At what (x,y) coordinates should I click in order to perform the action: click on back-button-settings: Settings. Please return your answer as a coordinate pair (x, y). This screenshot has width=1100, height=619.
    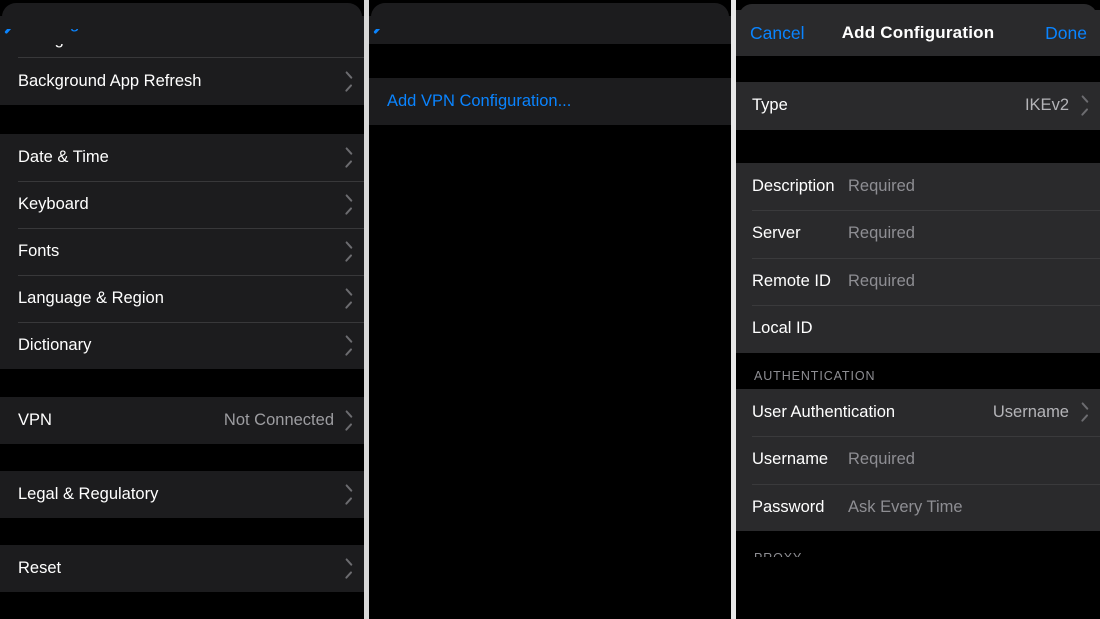
    Looking at the image, I should click on (44, 22).